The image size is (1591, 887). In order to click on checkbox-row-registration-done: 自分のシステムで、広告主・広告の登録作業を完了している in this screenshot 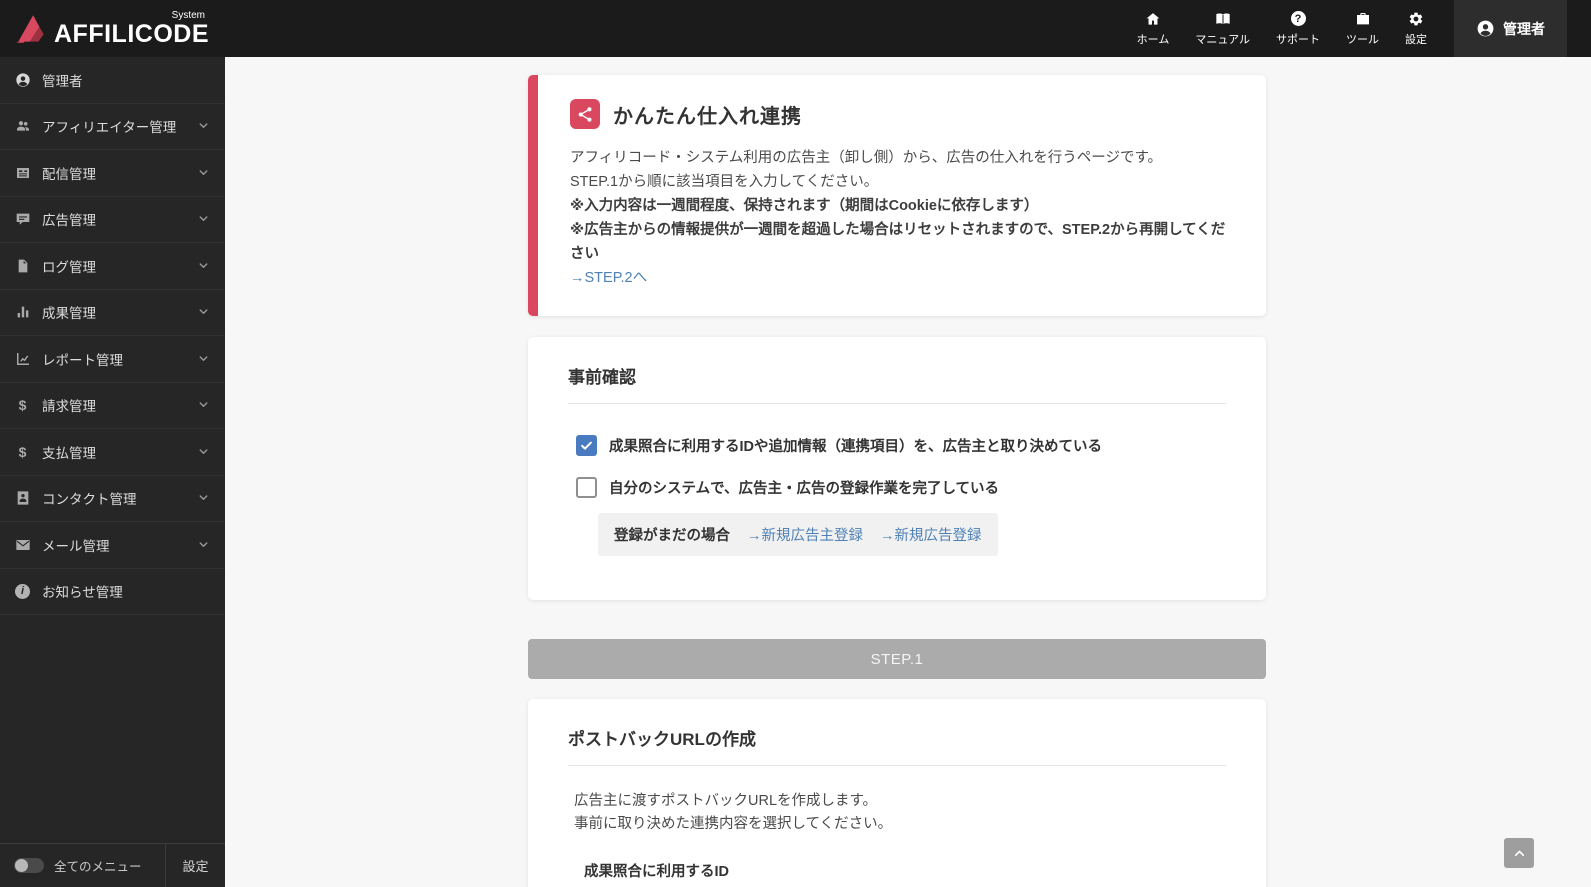, I will do `click(901, 487)`.